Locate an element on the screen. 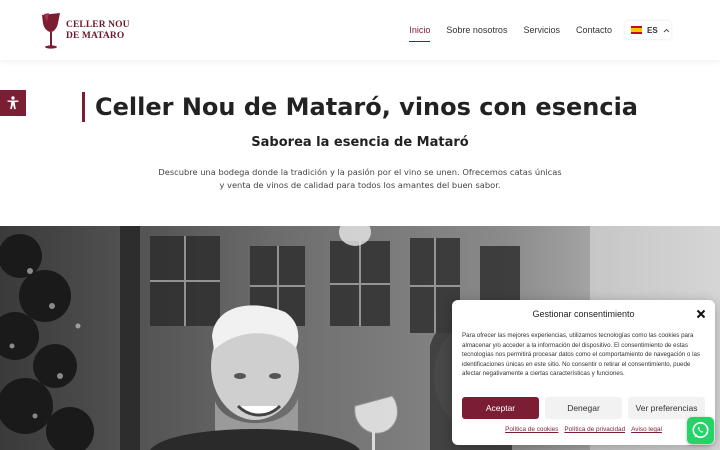  deny-button: Denegar is located at coordinates (583, 408).